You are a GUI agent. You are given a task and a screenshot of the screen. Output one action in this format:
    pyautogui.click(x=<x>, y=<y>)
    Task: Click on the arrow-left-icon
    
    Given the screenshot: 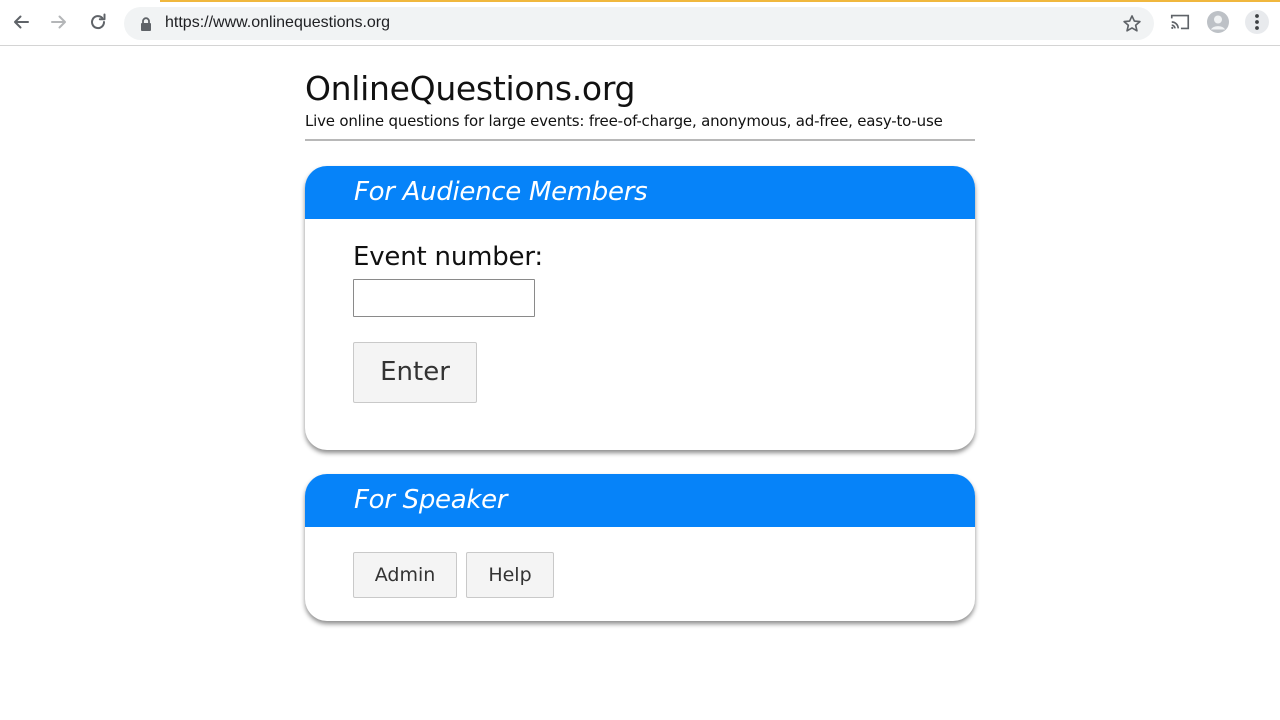 What is the action you would take?
    pyautogui.click(x=21, y=22)
    